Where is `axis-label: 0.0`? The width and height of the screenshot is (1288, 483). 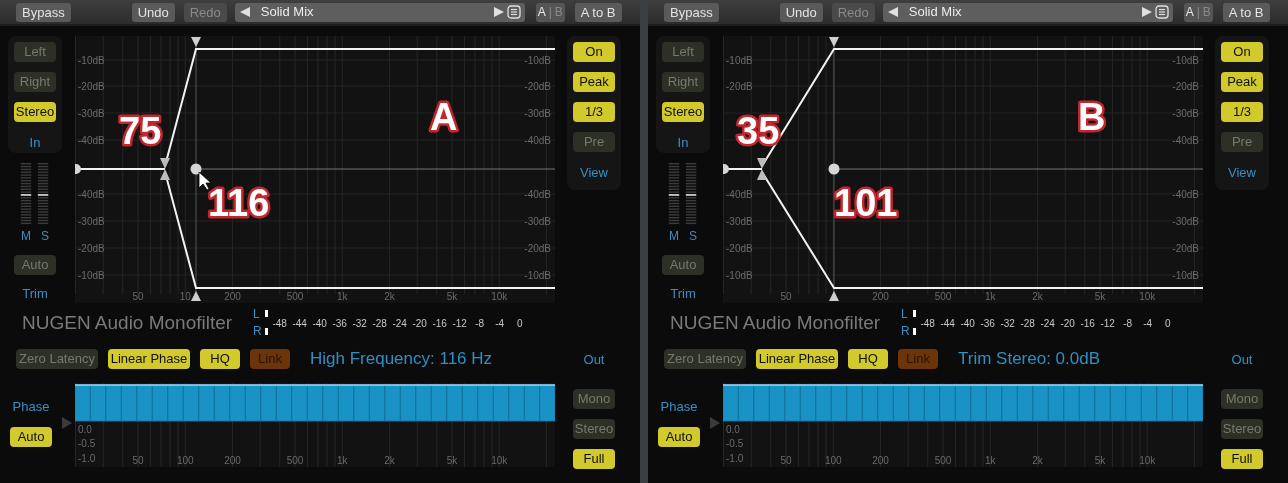
axis-label: 0.0 is located at coordinates (733, 429).